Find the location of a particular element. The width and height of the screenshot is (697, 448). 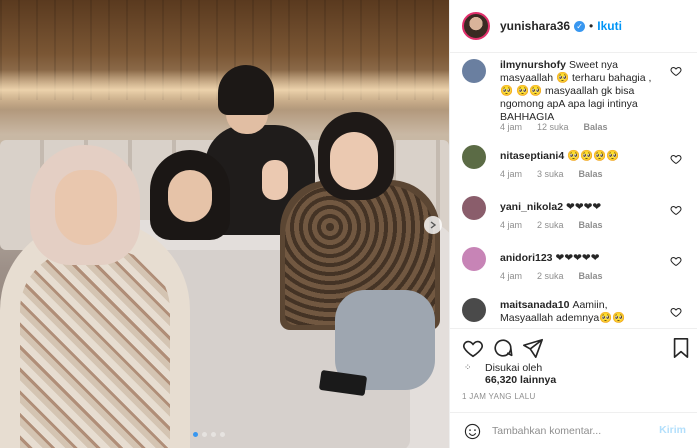

comment-body: yani_nikola2 ❤❤❤❤ is located at coordinates (581, 207).